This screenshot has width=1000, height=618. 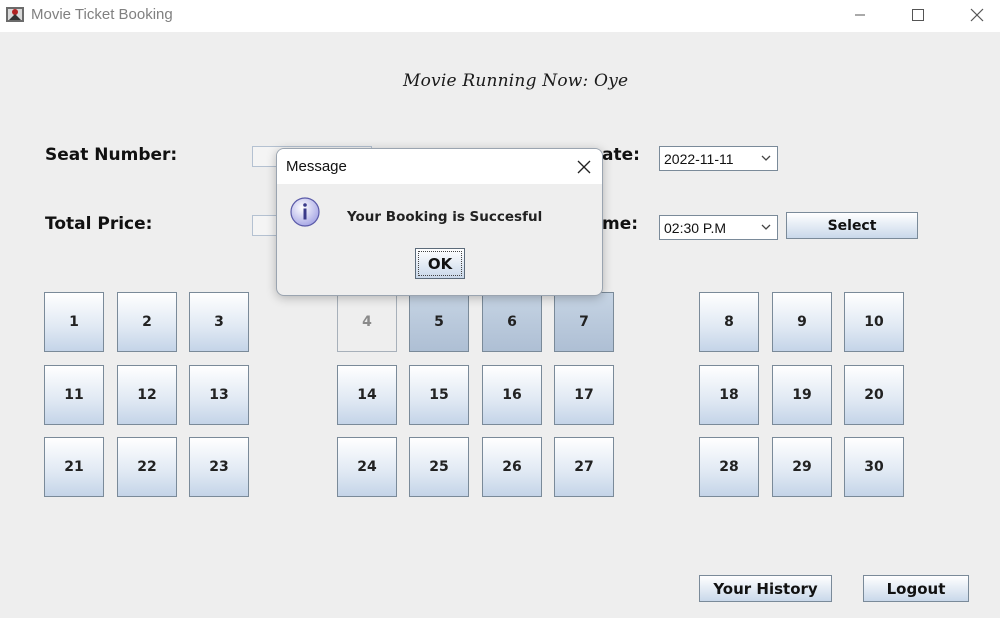 What do you see at coordinates (147, 467) in the screenshot?
I see `seat-button-22: 22` at bounding box center [147, 467].